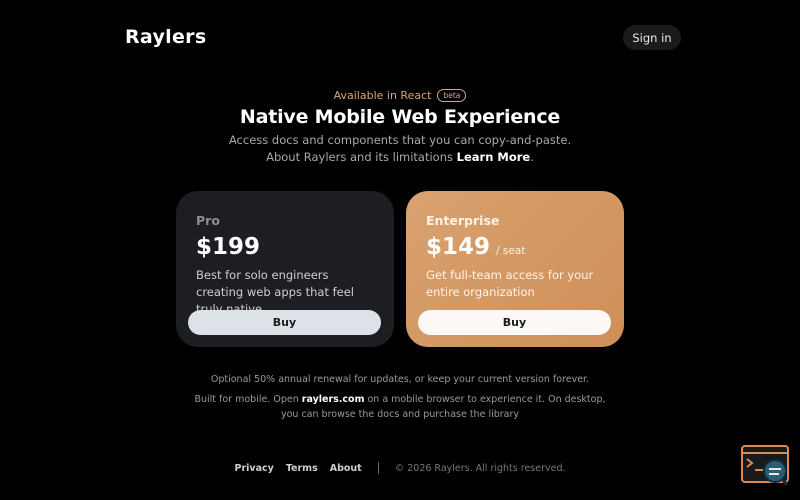 The image size is (800, 500). Describe the element at coordinates (766, 466) in the screenshot. I see `terminal-search-icon` at that location.